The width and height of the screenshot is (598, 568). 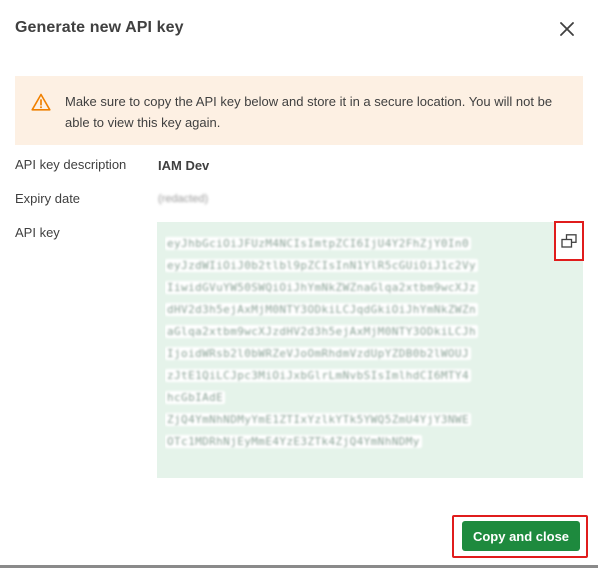 What do you see at coordinates (71, 164) in the screenshot?
I see `api-key-description-label: API key description` at bounding box center [71, 164].